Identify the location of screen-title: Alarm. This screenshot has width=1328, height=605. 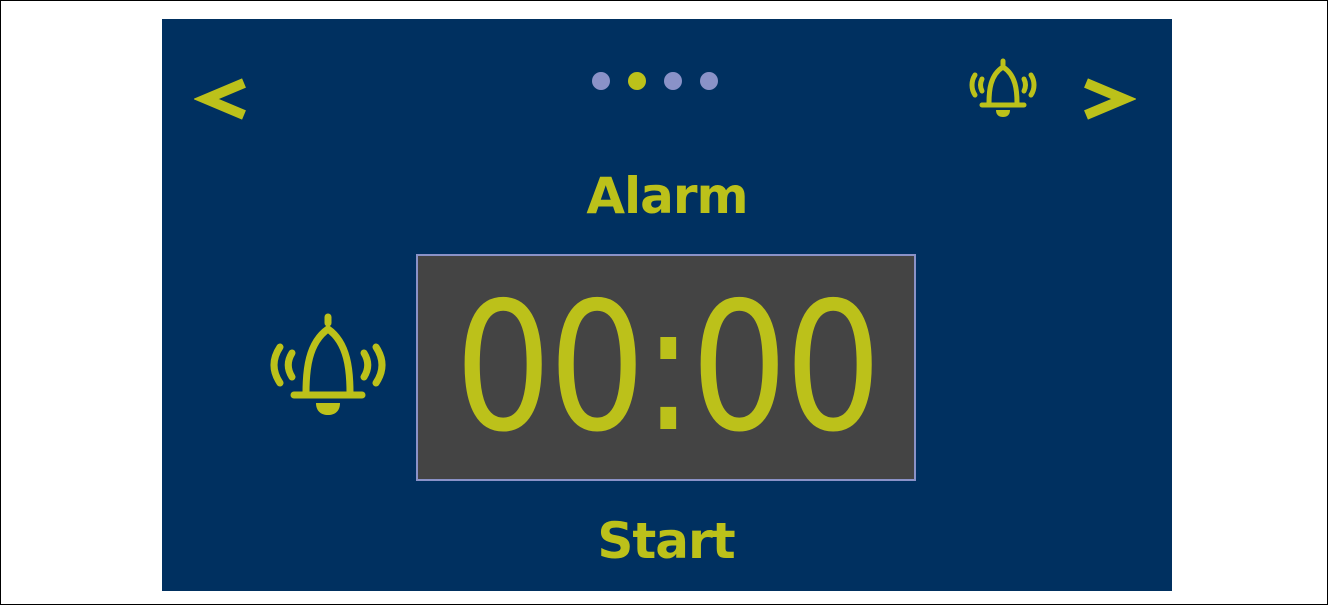
(667, 196).